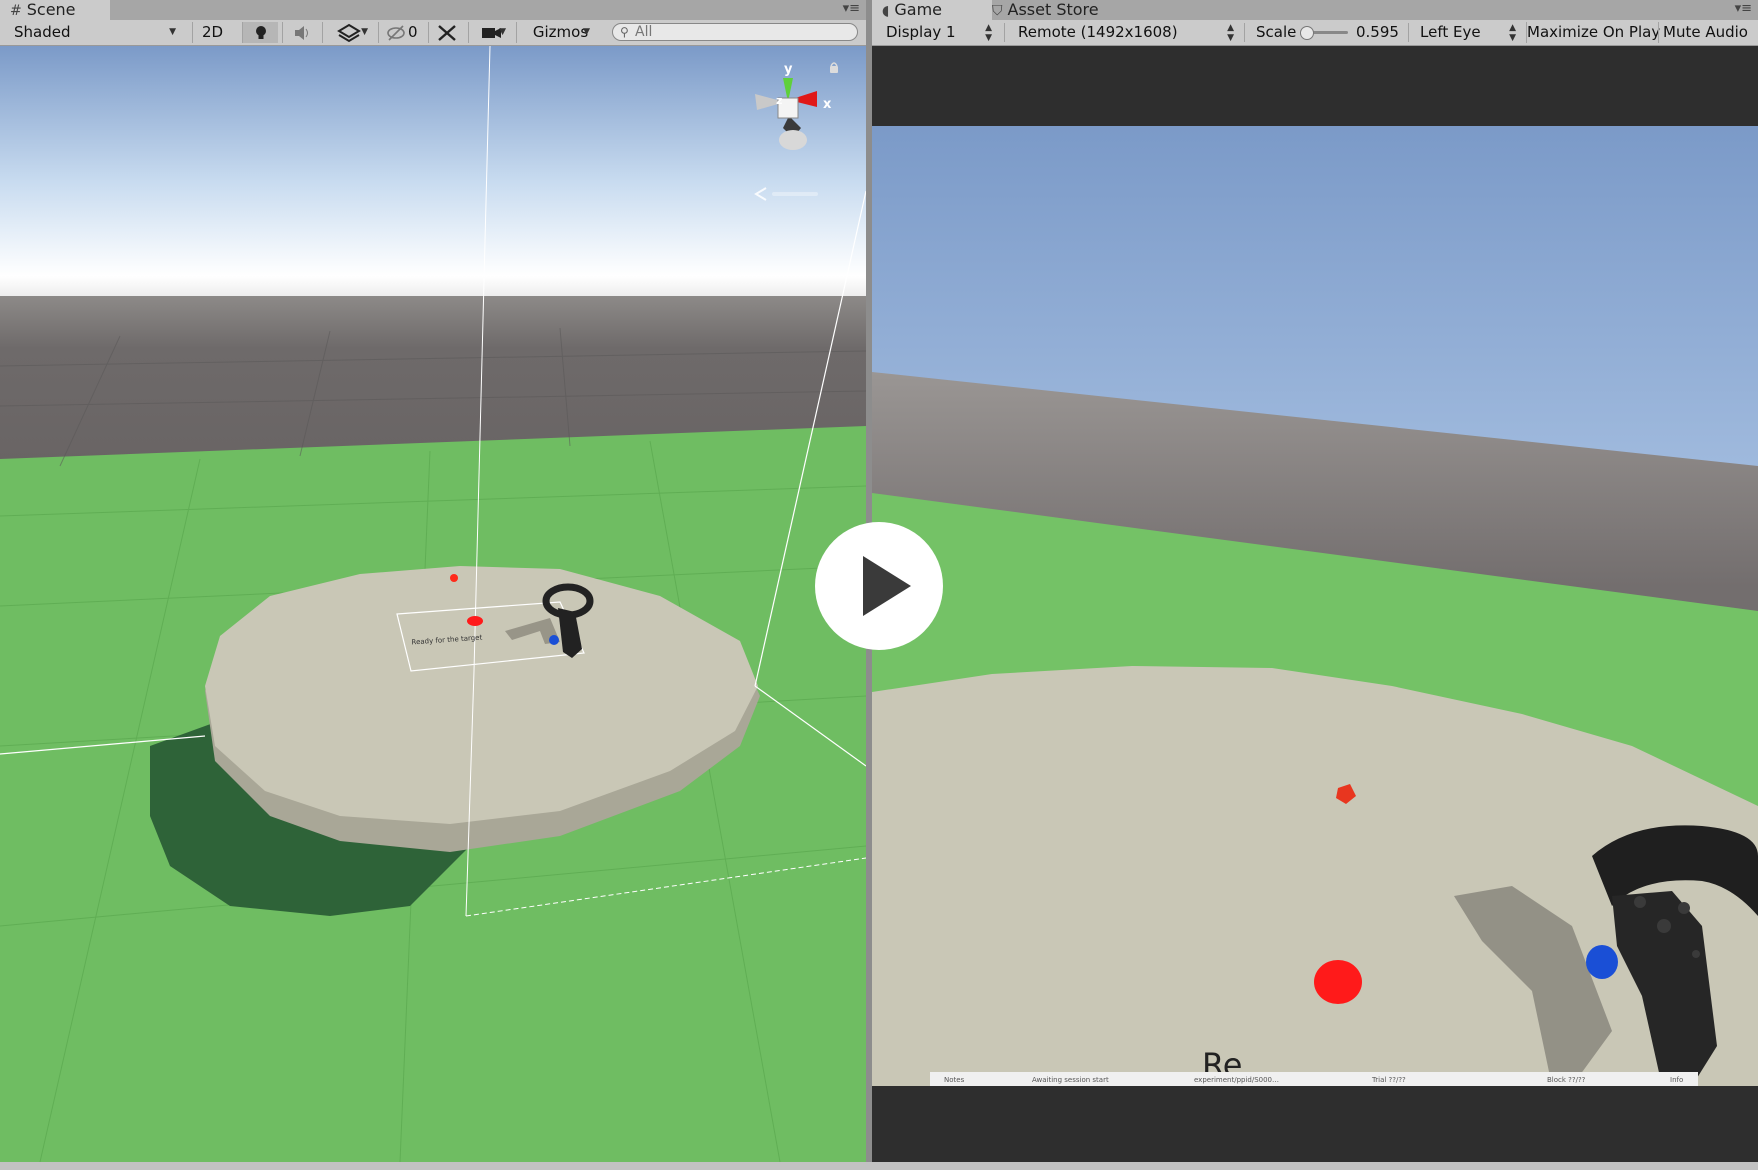 The height and width of the screenshot is (1170, 1758). I want to click on 2d-toggle-label: 2D, so click(212, 32).